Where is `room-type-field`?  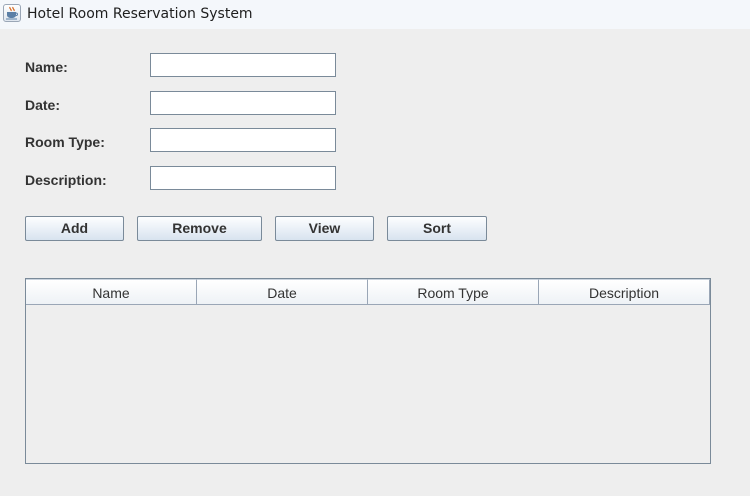 room-type-field is located at coordinates (243, 140).